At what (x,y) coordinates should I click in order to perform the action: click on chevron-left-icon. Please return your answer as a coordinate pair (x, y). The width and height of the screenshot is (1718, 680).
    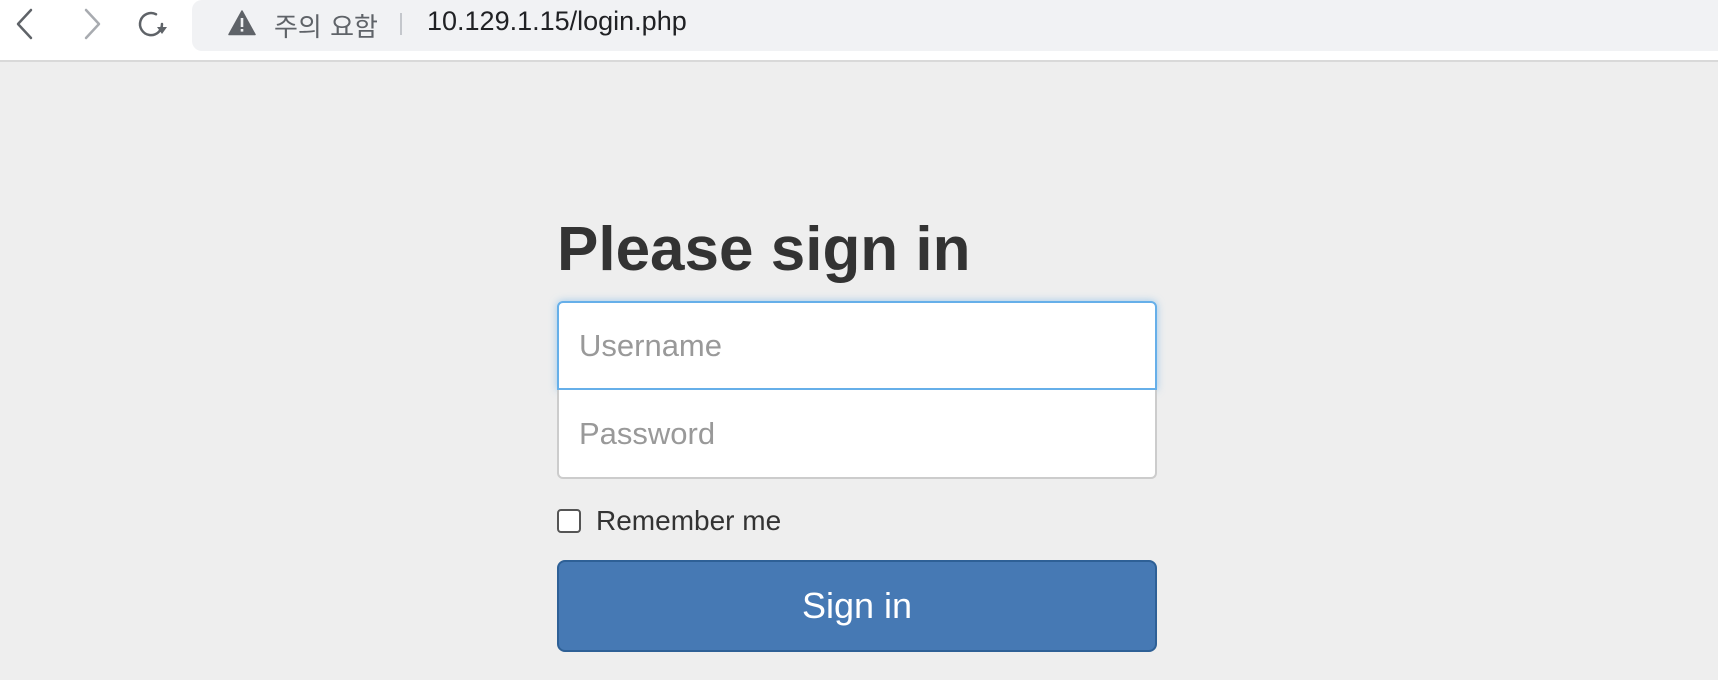
    Looking at the image, I should click on (24, 24).